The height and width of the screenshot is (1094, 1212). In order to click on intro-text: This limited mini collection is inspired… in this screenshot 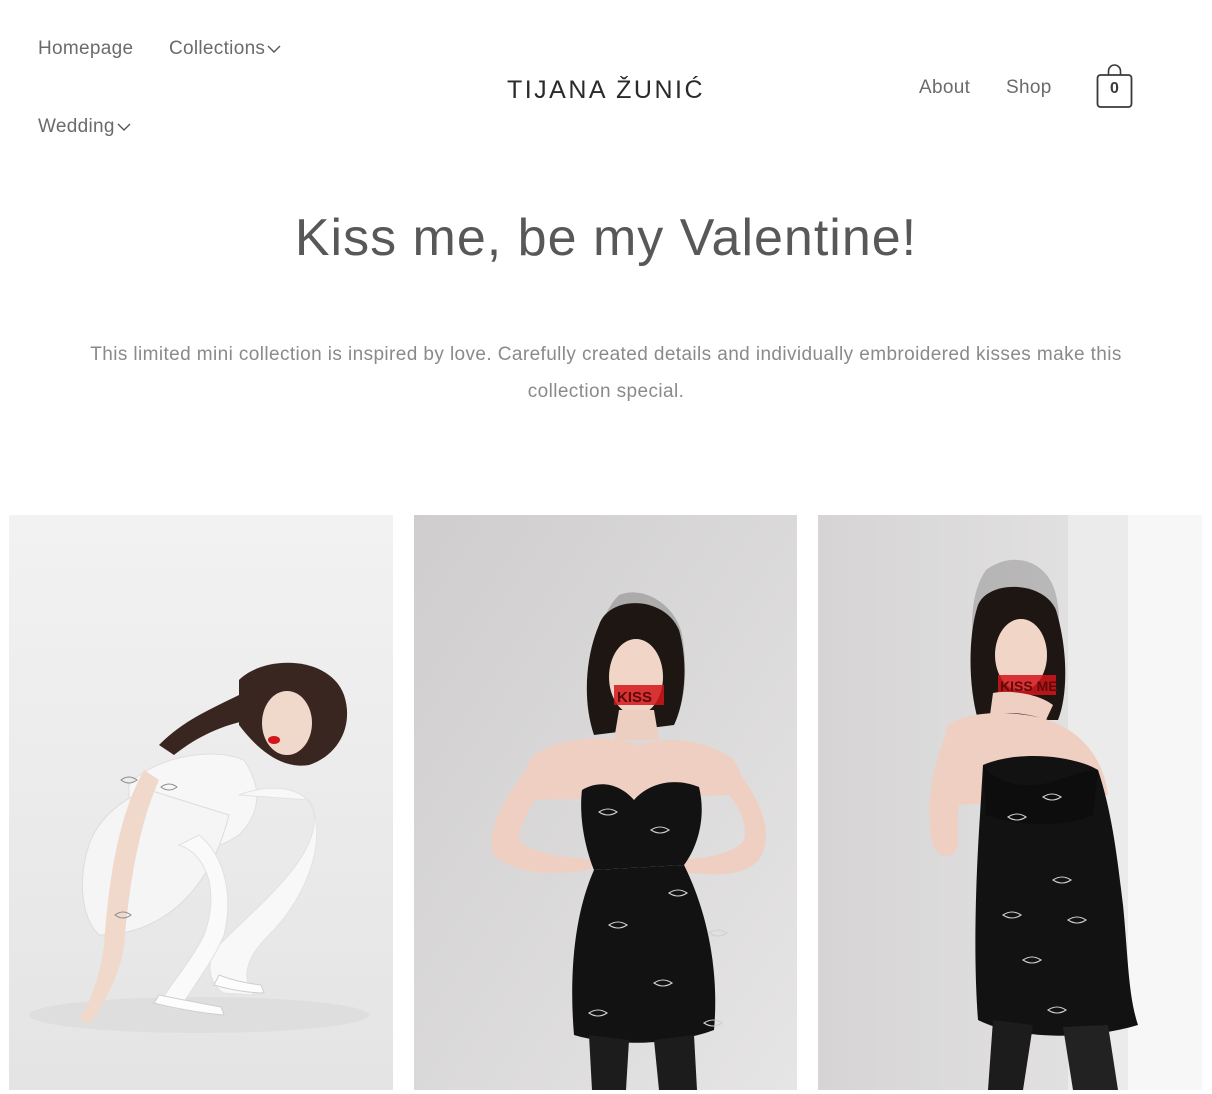, I will do `click(606, 373)`.